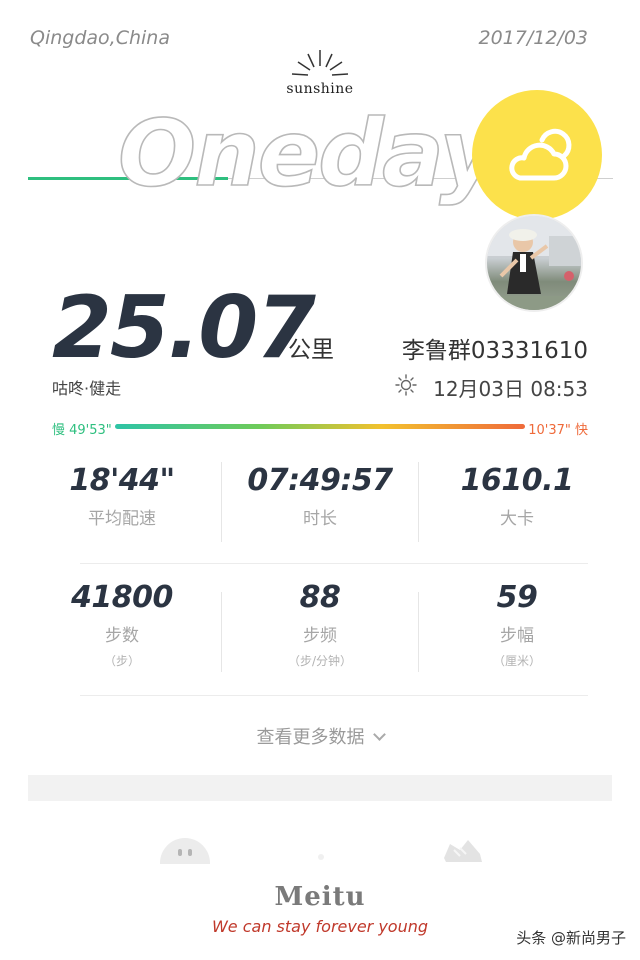 Image resolution: width=640 pixels, height=960 pixels. I want to click on distance-unit: 公里, so click(311, 350).